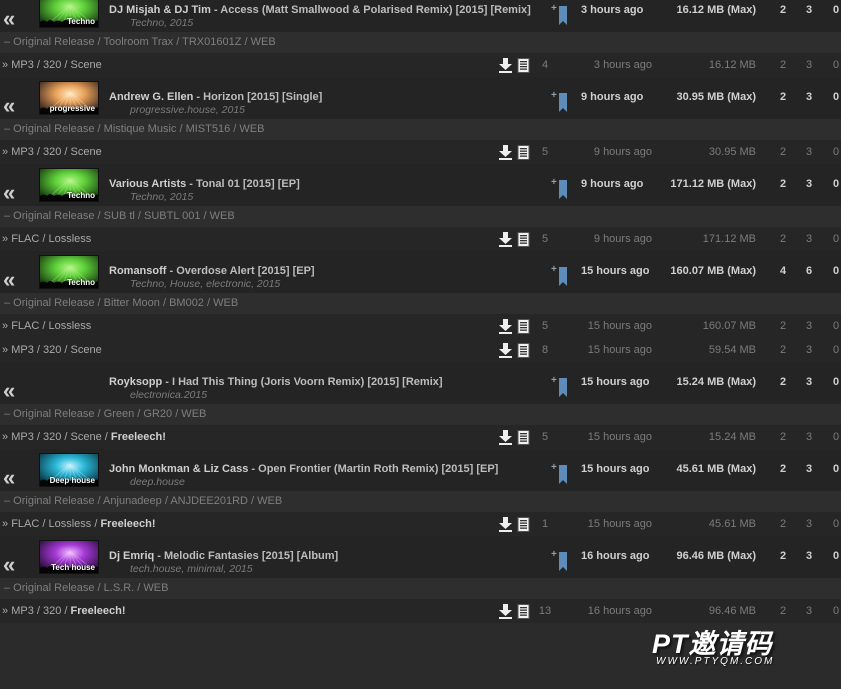 The image size is (841, 689). I want to click on format-link: » MP3 / 320 / Freeleech!, so click(64, 611).